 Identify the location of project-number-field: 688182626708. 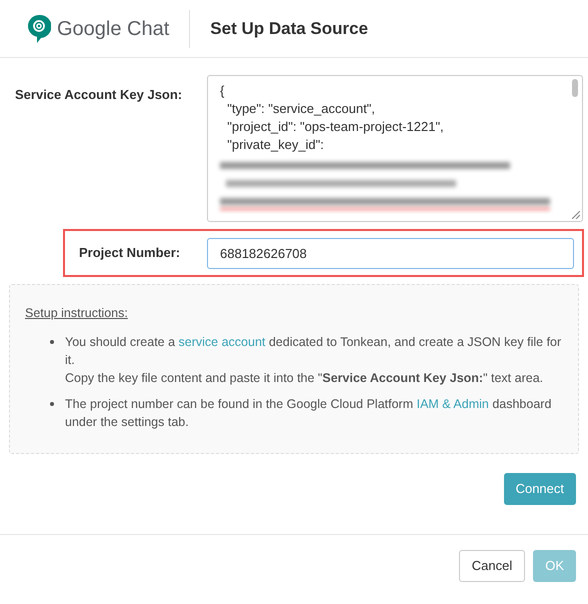
(390, 253).